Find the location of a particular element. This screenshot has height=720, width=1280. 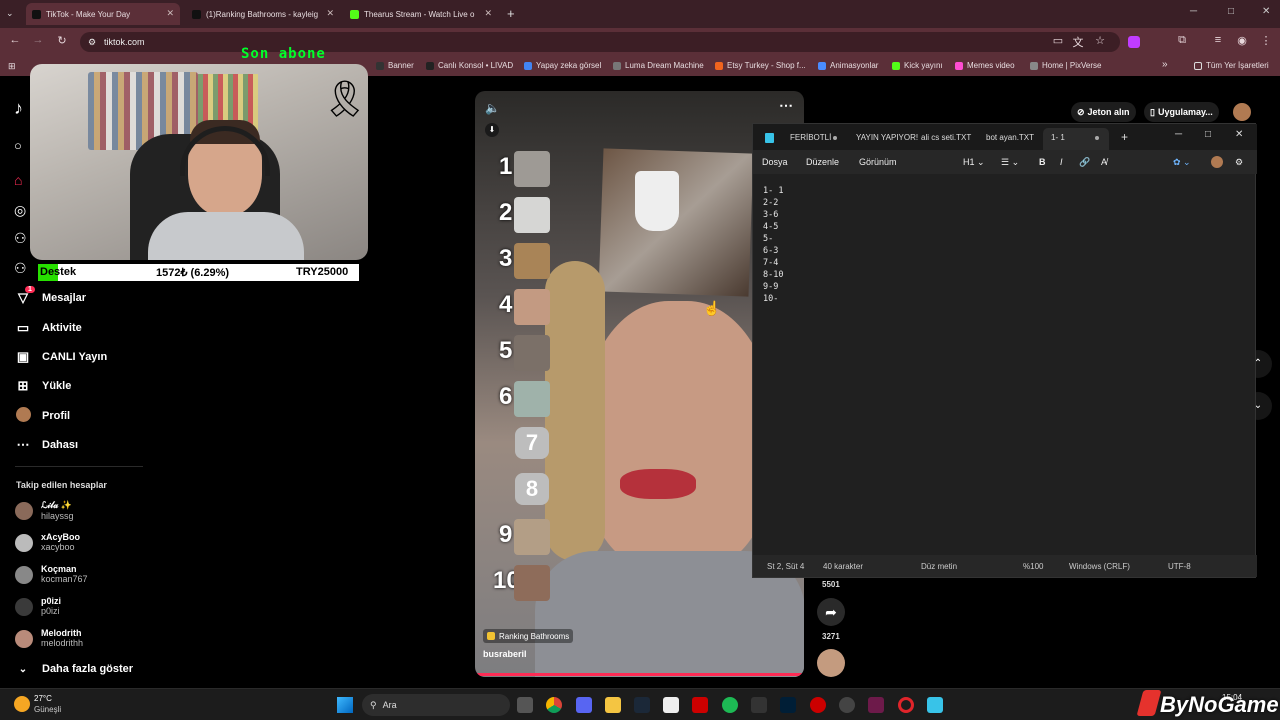

weather-temp: 27°C is located at coordinates (43, 698).